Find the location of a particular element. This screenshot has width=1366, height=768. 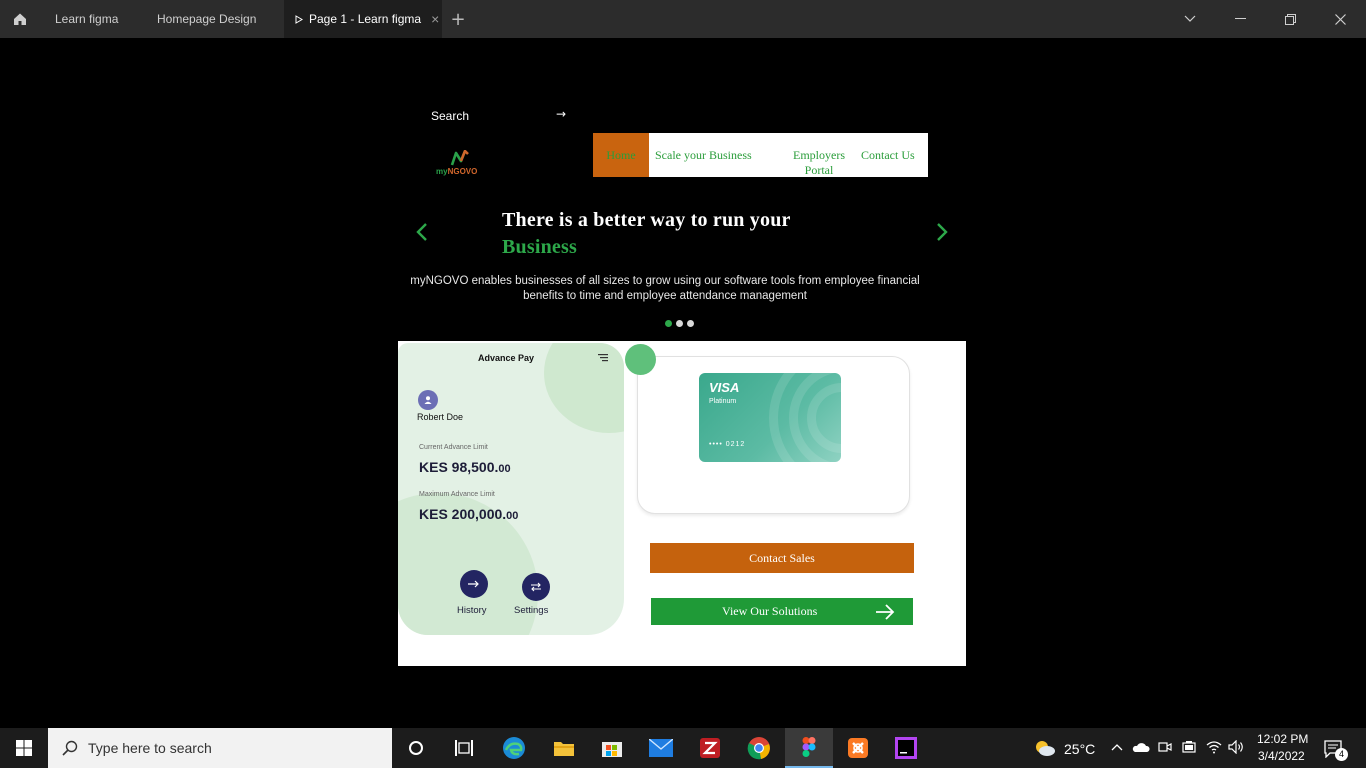

search-icon is located at coordinates (70, 748).